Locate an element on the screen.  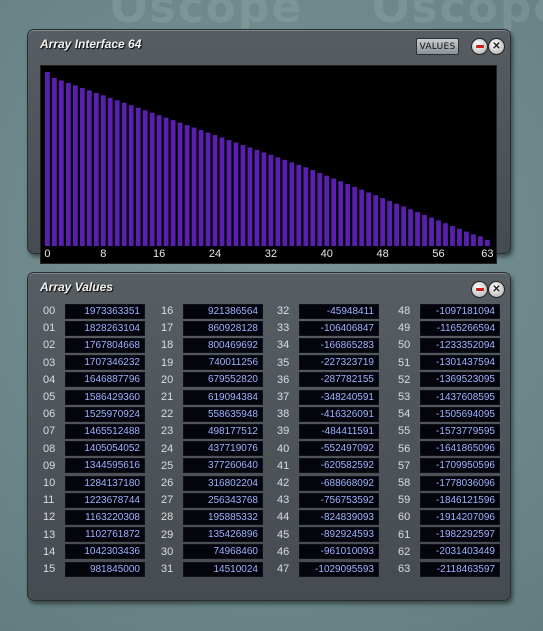
array-index-label: 52 is located at coordinates (404, 379).